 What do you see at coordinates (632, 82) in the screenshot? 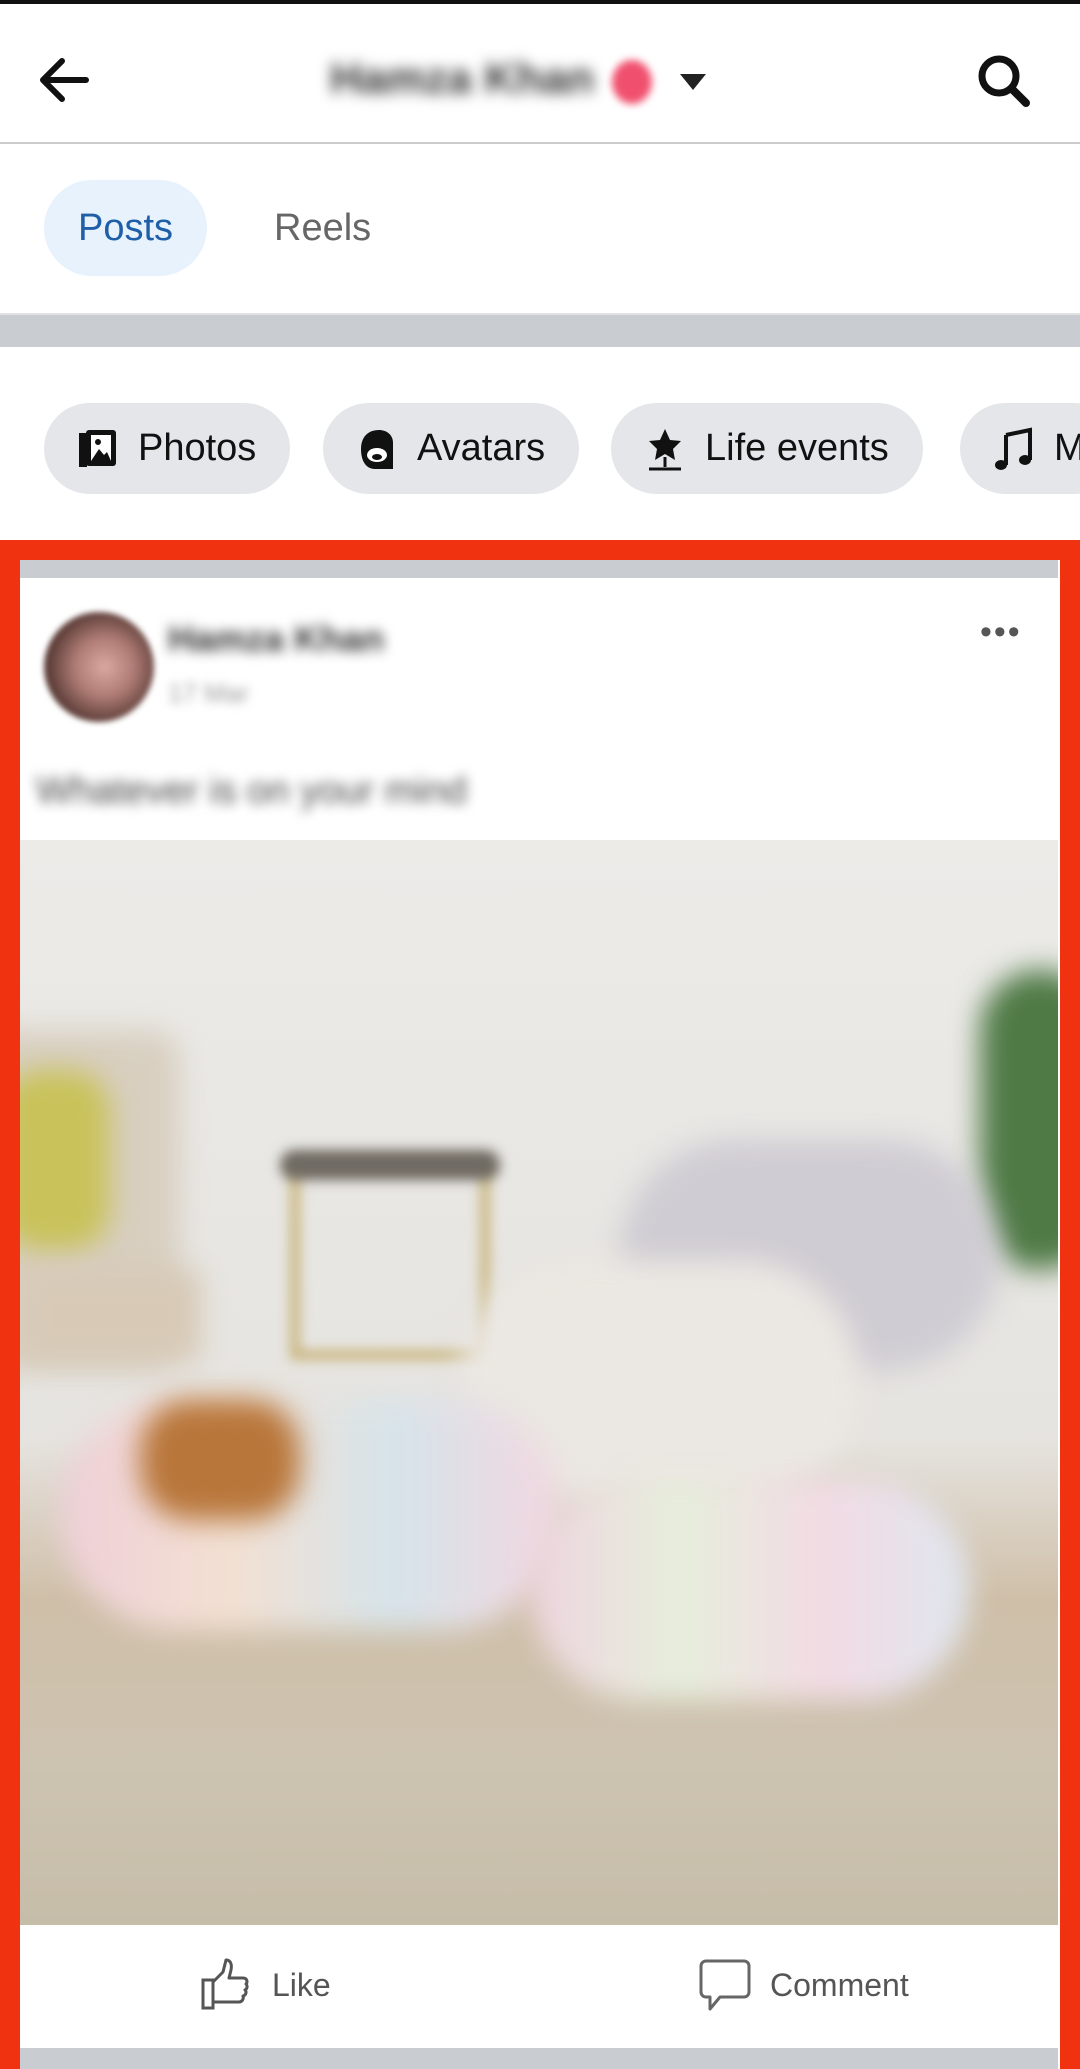
I see `profile-badge` at bounding box center [632, 82].